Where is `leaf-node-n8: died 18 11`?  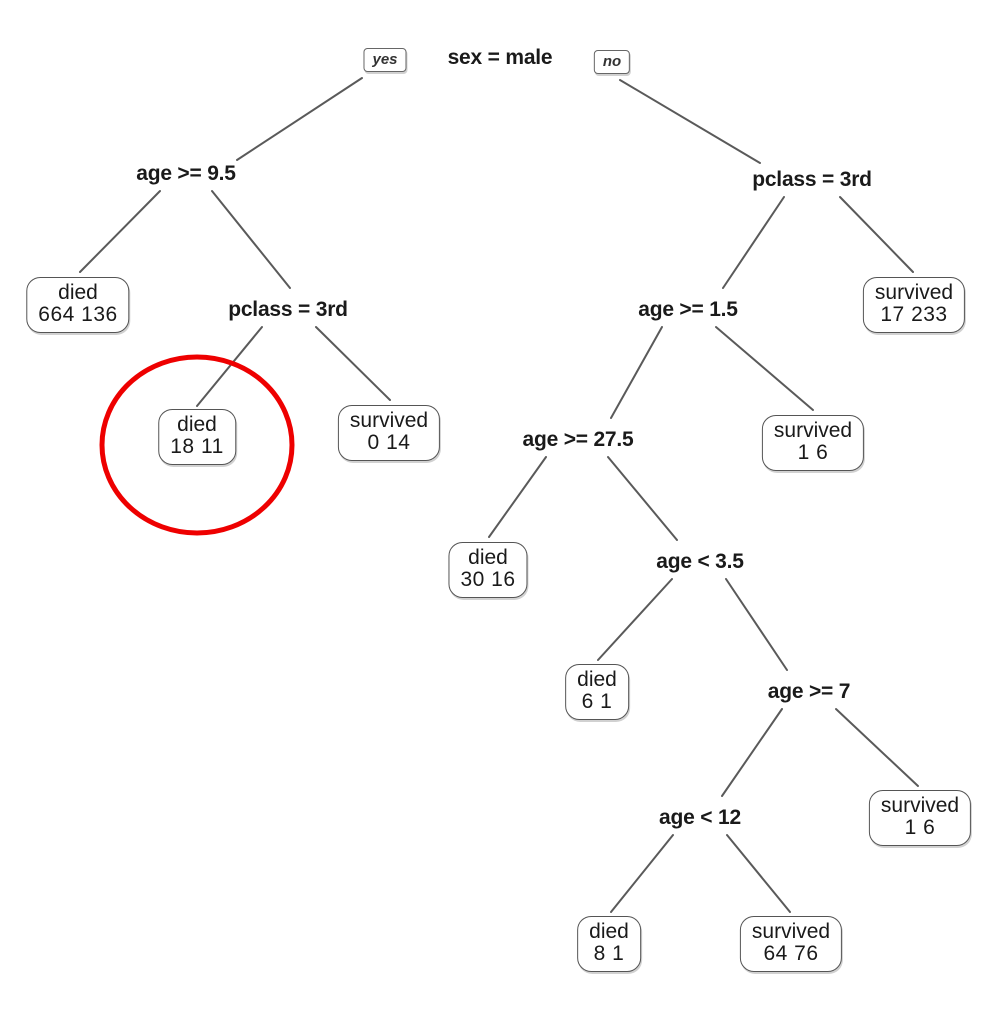 leaf-node-n8: died 18 11 is located at coordinates (197, 437).